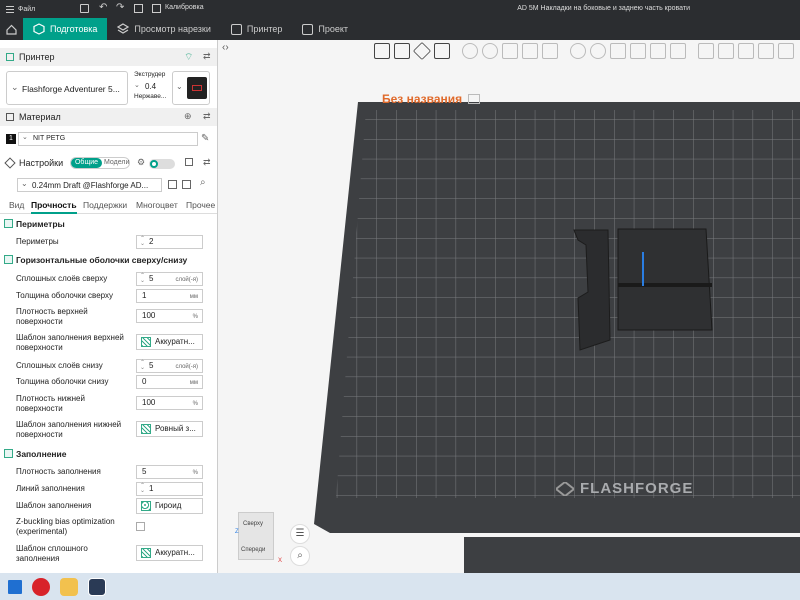 The width and height of the screenshot is (800, 600). What do you see at coordinates (300, 534) in the screenshot?
I see `list-view-icon: ☰` at bounding box center [300, 534].